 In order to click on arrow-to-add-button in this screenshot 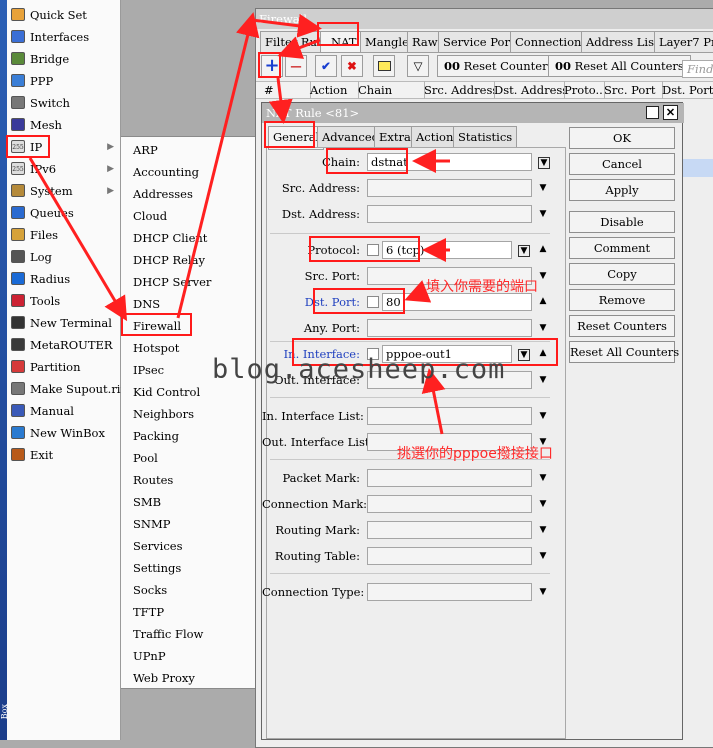, I will do `click(299, 47)`.